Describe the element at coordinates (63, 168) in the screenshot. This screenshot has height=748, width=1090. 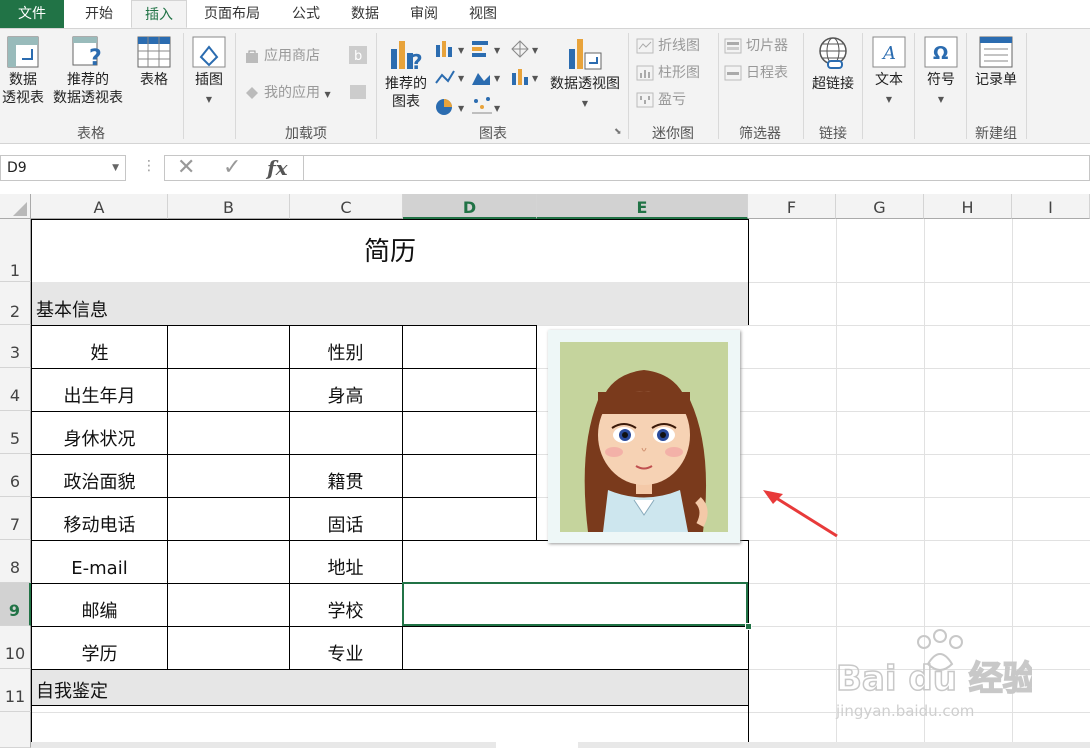
I see `name-box: D9 ▼` at that location.